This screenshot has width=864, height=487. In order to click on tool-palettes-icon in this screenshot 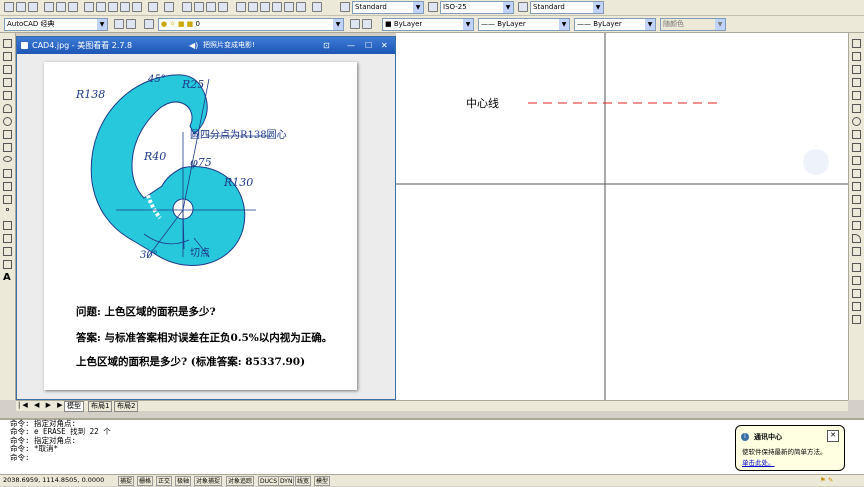, I will do `click(265, 7)`.